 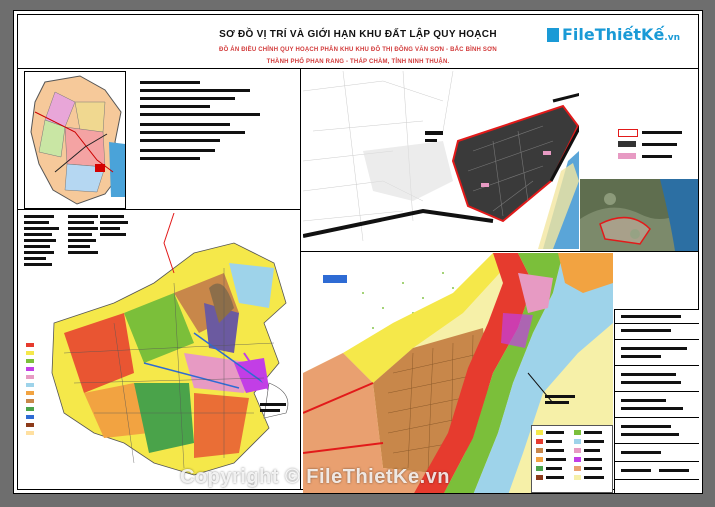 What do you see at coordinates (75, 140) in the screenshot?
I see `province-location-map` at bounding box center [75, 140].